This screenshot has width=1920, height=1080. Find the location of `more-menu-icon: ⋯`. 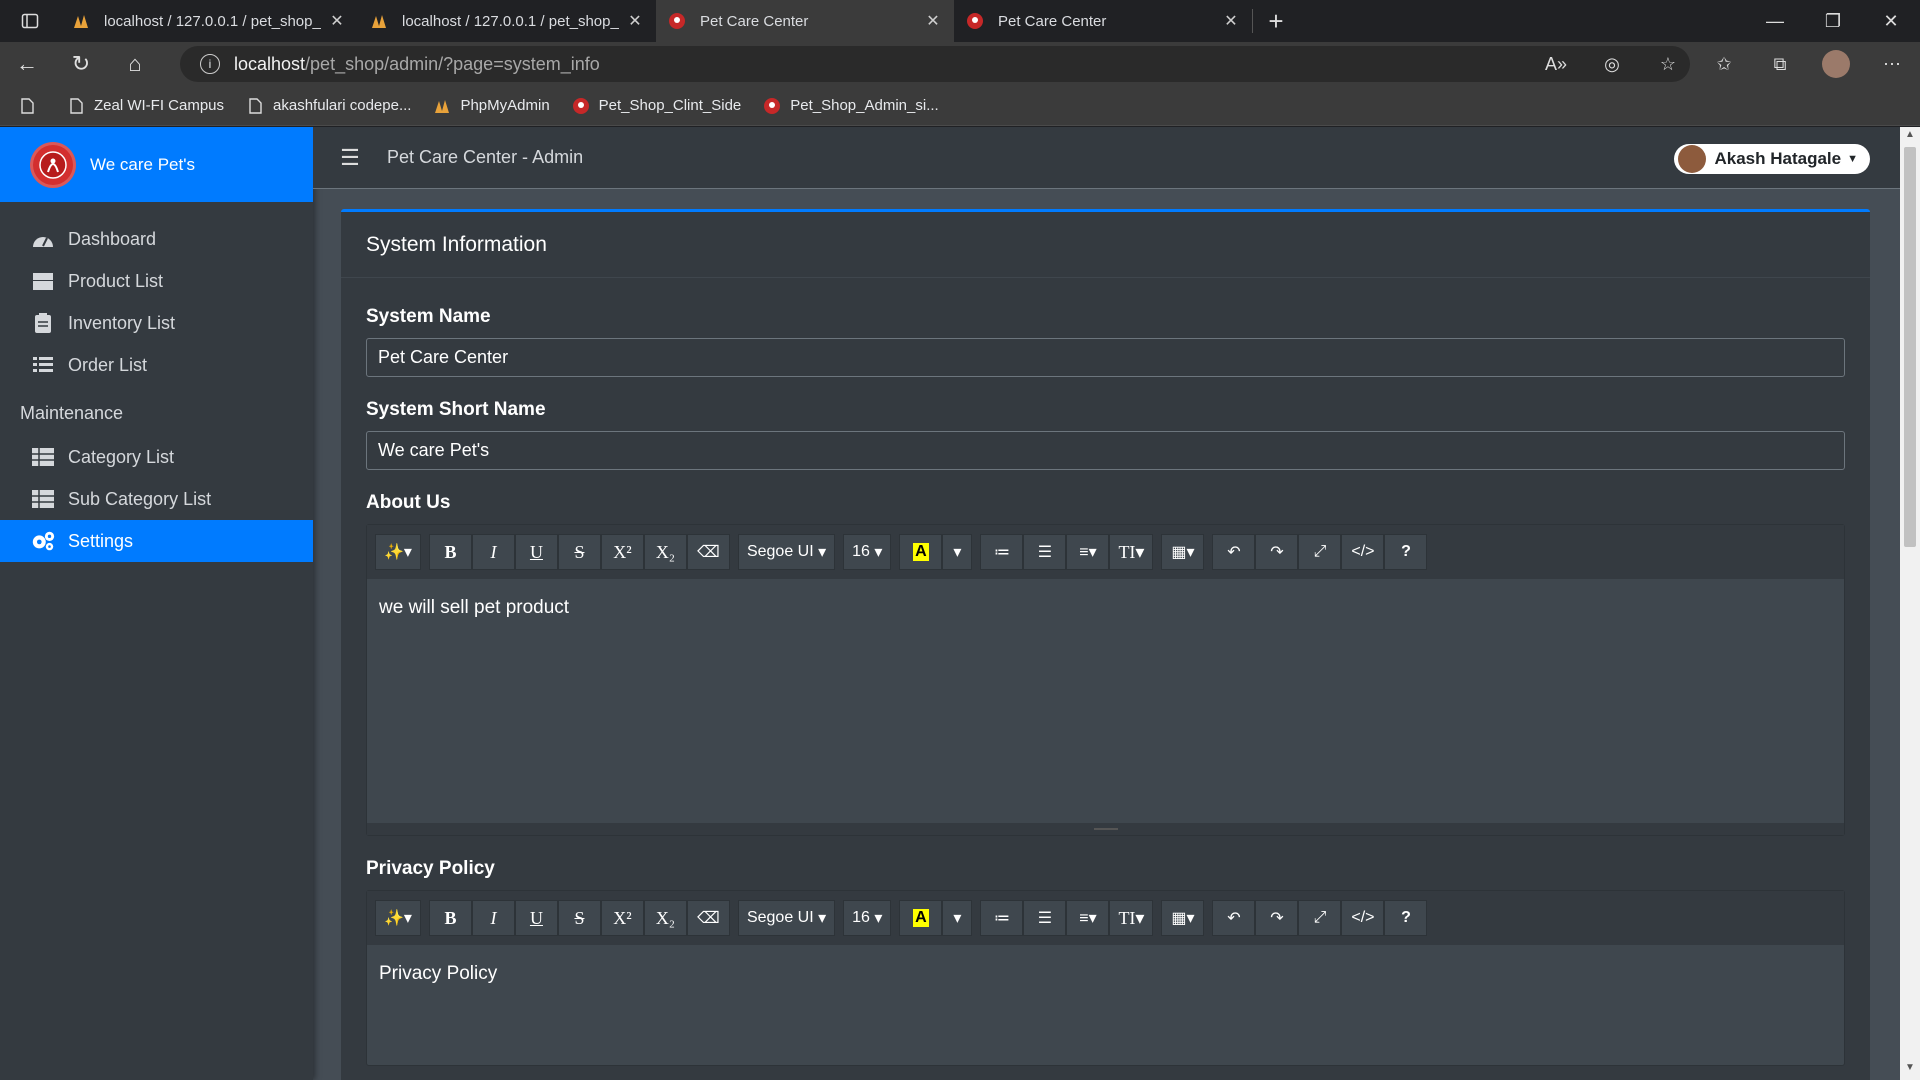

more-menu-icon: ⋯ is located at coordinates (1892, 64).